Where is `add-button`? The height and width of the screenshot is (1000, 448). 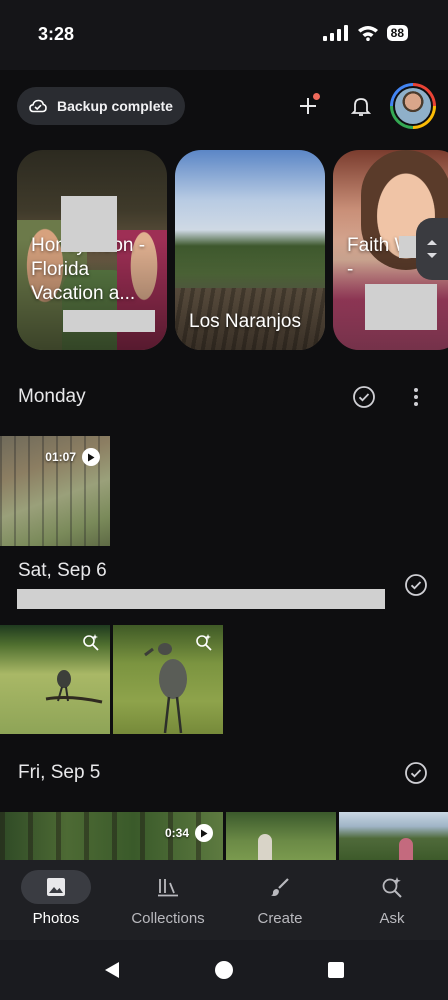
add-button is located at coordinates (308, 106).